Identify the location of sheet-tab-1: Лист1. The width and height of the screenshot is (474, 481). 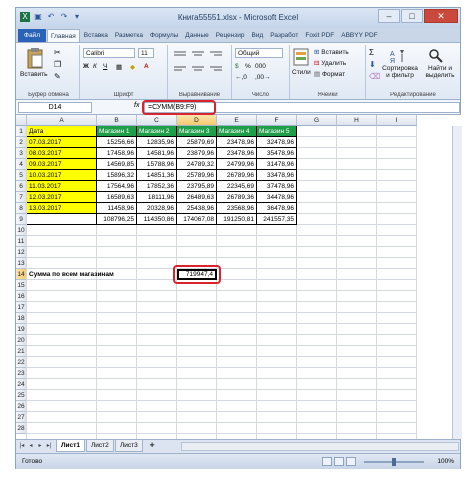
(70, 446).